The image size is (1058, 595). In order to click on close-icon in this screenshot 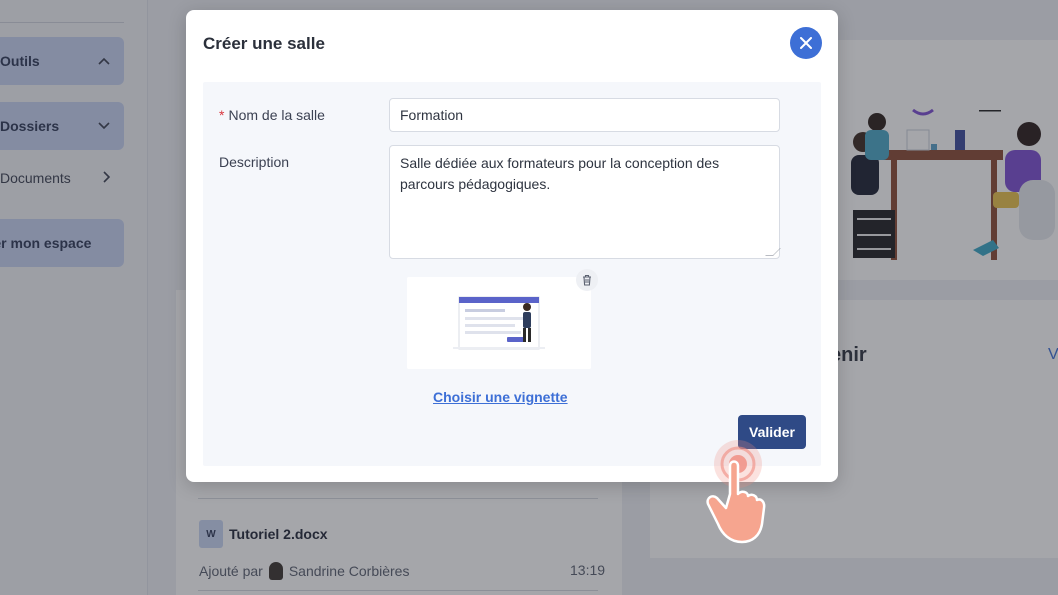, I will do `click(806, 43)`.